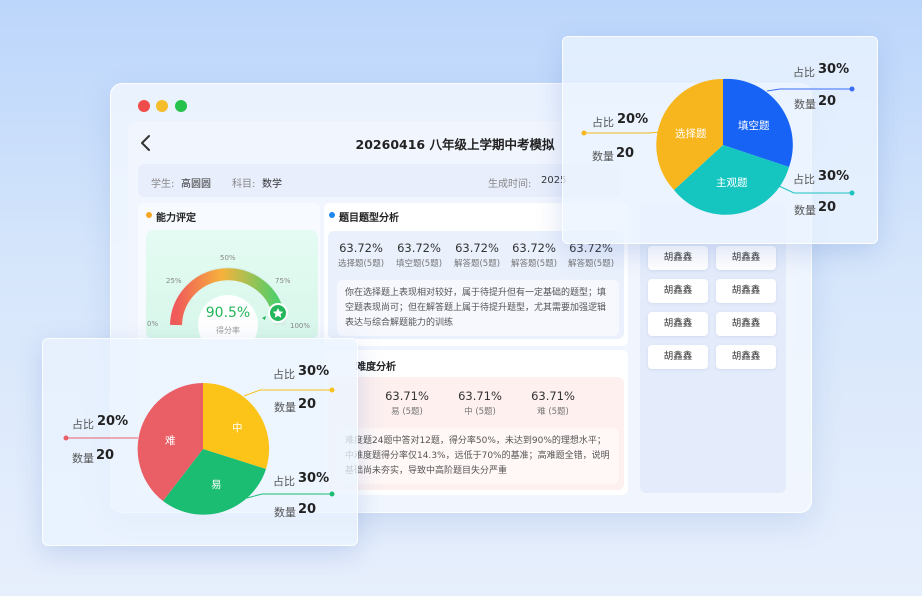  What do you see at coordinates (480, 412) in the screenshot?
I see `difficulty-stat-label: 中 (5题)` at bounding box center [480, 412].